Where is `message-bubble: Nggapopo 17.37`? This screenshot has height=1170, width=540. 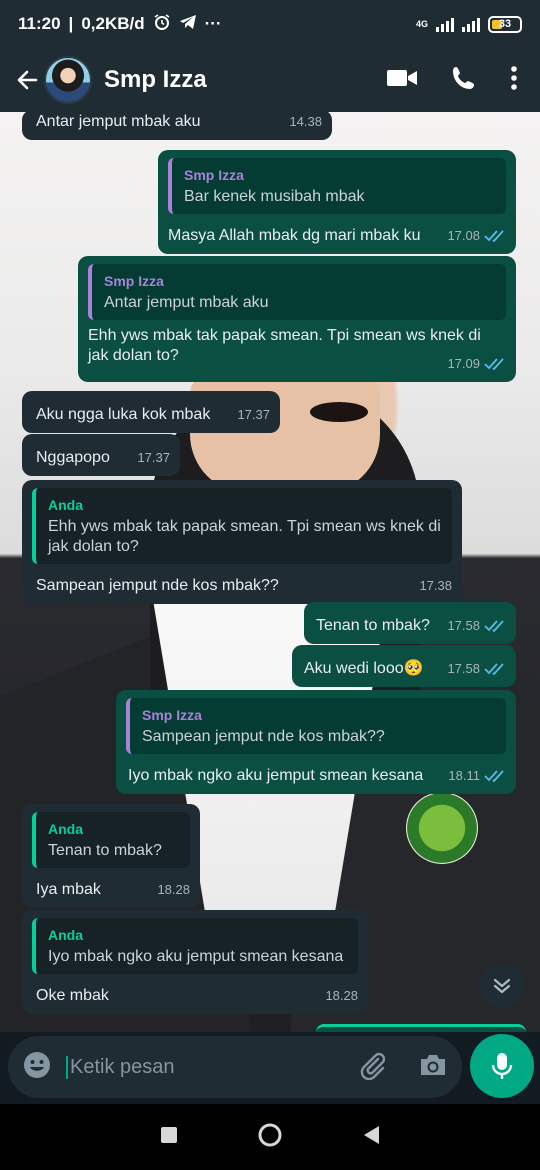 message-bubble: Nggapopo 17.37 is located at coordinates (101, 455).